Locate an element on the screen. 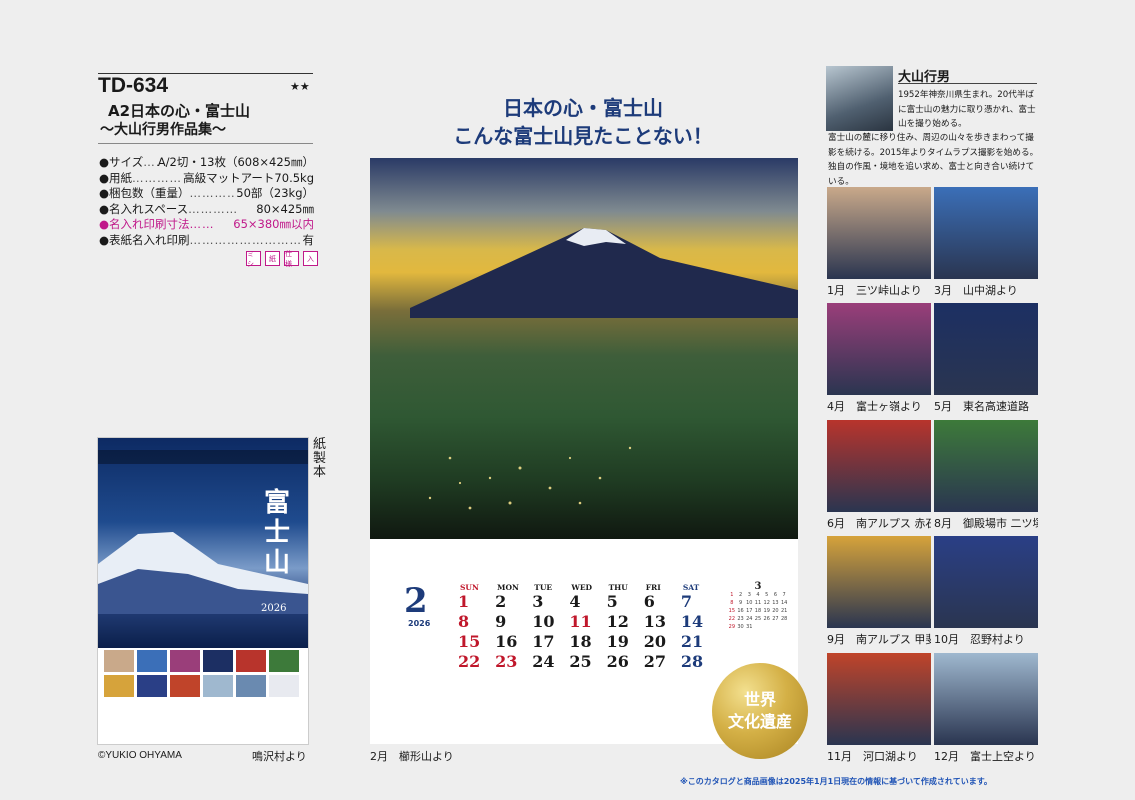  spec-icon: 紙 is located at coordinates (272, 258).